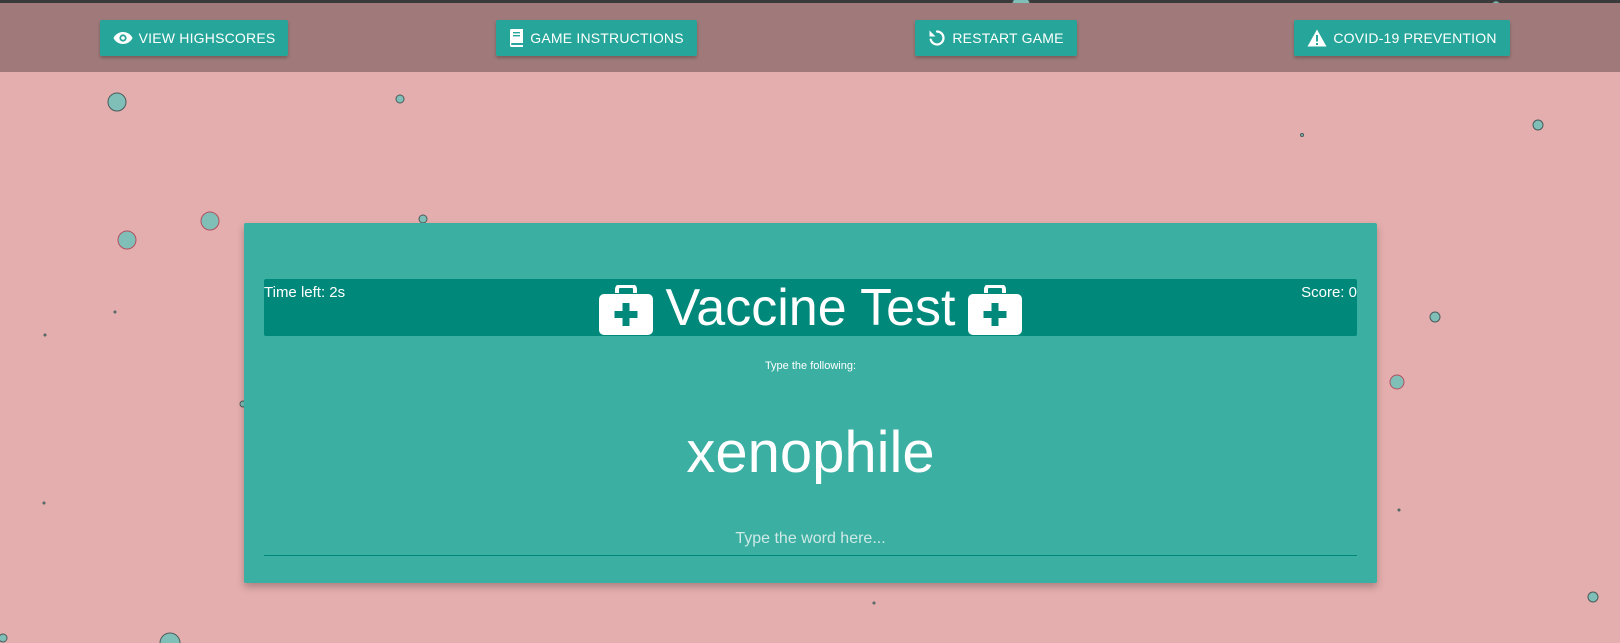  I want to click on target-word: xenophile, so click(810, 452).